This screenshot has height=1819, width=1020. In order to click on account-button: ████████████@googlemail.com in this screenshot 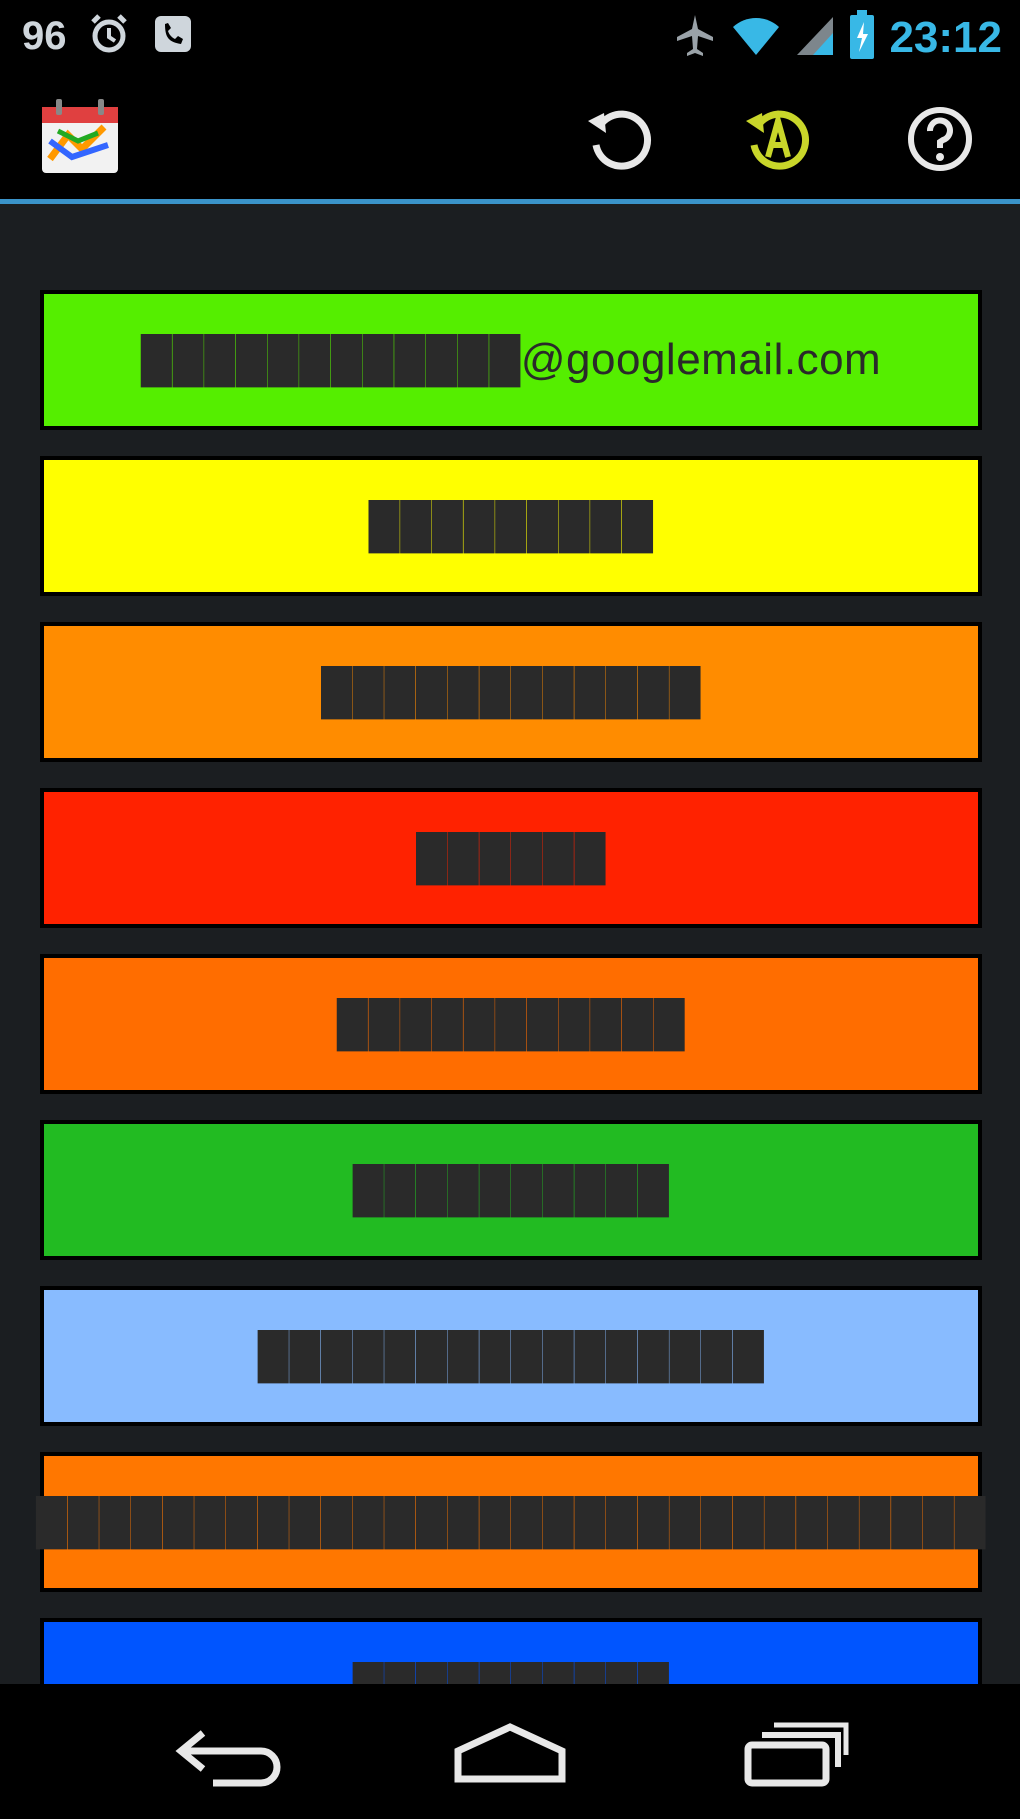, I will do `click(511, 360)`.